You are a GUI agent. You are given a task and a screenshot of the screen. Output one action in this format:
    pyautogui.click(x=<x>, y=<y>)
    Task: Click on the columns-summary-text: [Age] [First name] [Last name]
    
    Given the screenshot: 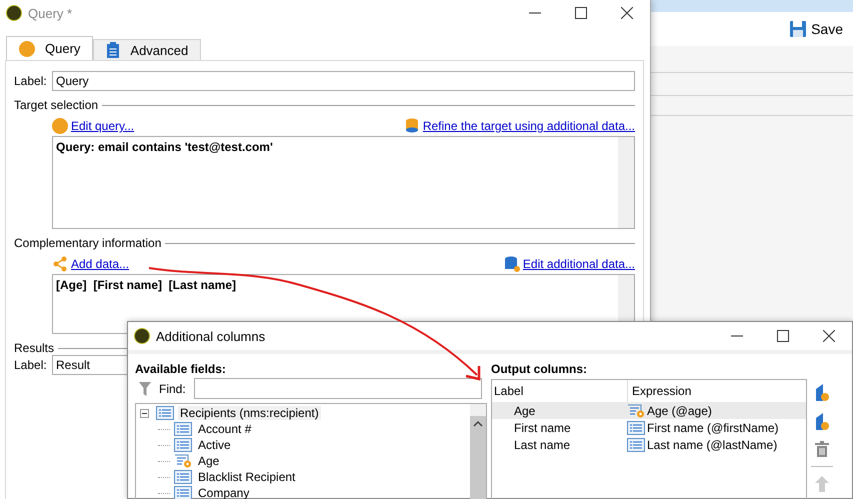 What is the action you would take?
    pyautogui.click(x=146, y=285)
    